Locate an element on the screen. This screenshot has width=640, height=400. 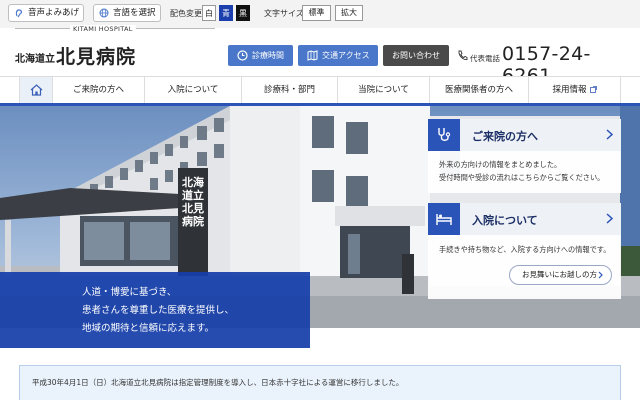
visitor-info-link-label: お見舞いにお越しの方 is located at coordinates (559, 274).